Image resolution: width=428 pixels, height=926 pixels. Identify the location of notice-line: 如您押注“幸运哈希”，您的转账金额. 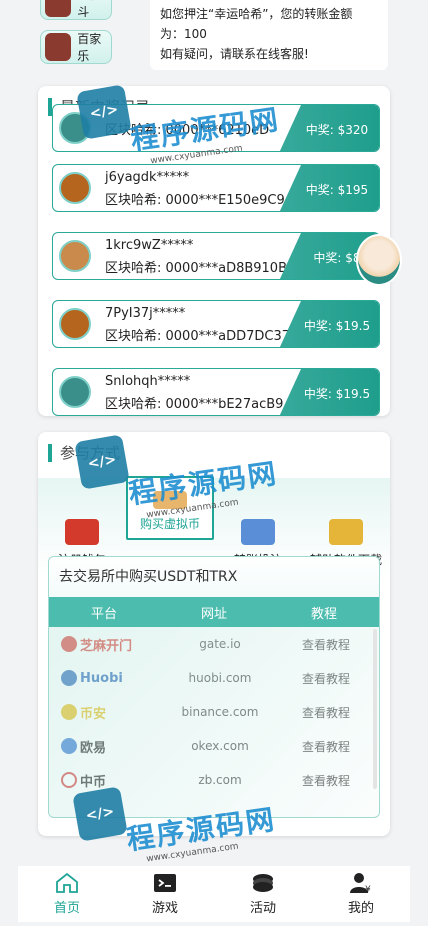
(256, 14).